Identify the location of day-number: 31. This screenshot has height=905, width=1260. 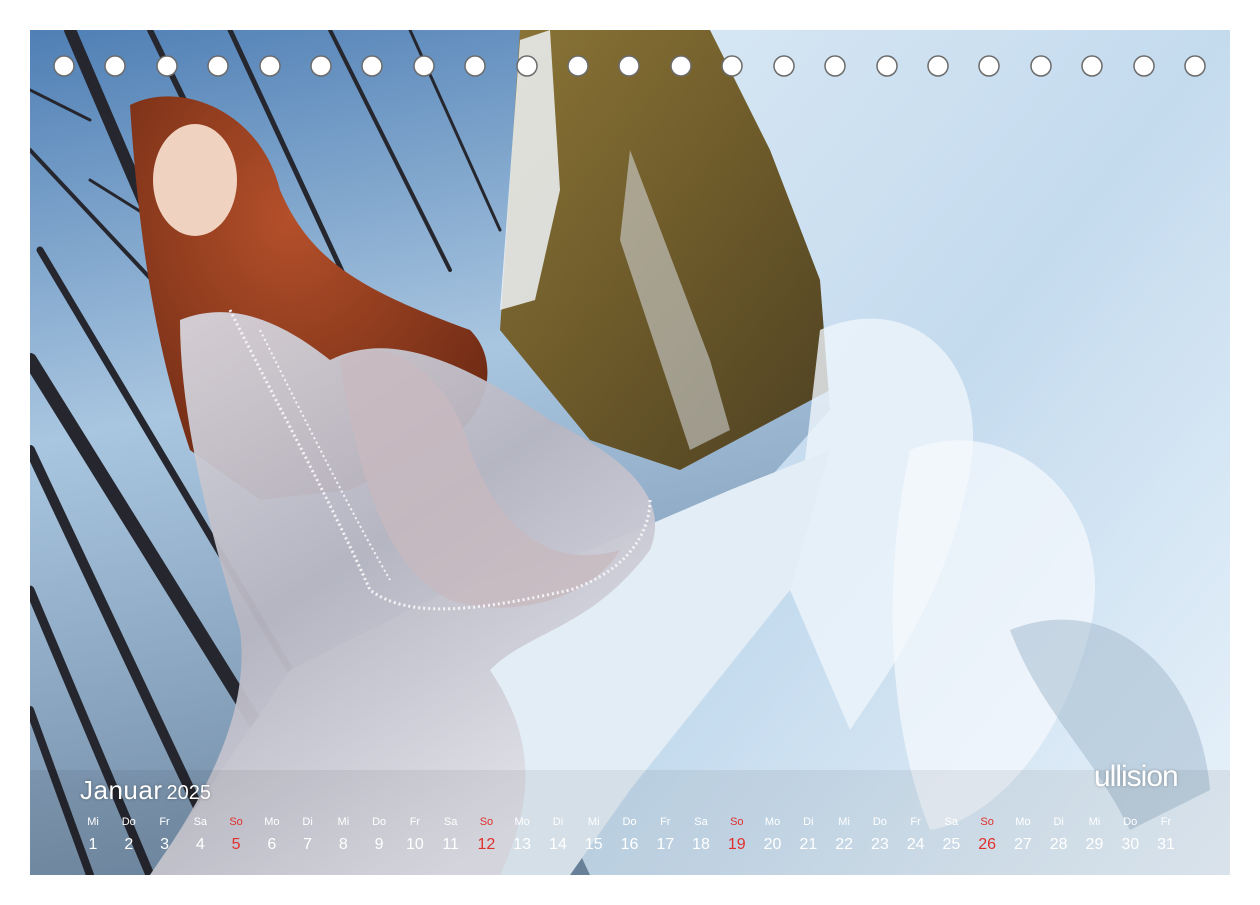
(1166, 844).